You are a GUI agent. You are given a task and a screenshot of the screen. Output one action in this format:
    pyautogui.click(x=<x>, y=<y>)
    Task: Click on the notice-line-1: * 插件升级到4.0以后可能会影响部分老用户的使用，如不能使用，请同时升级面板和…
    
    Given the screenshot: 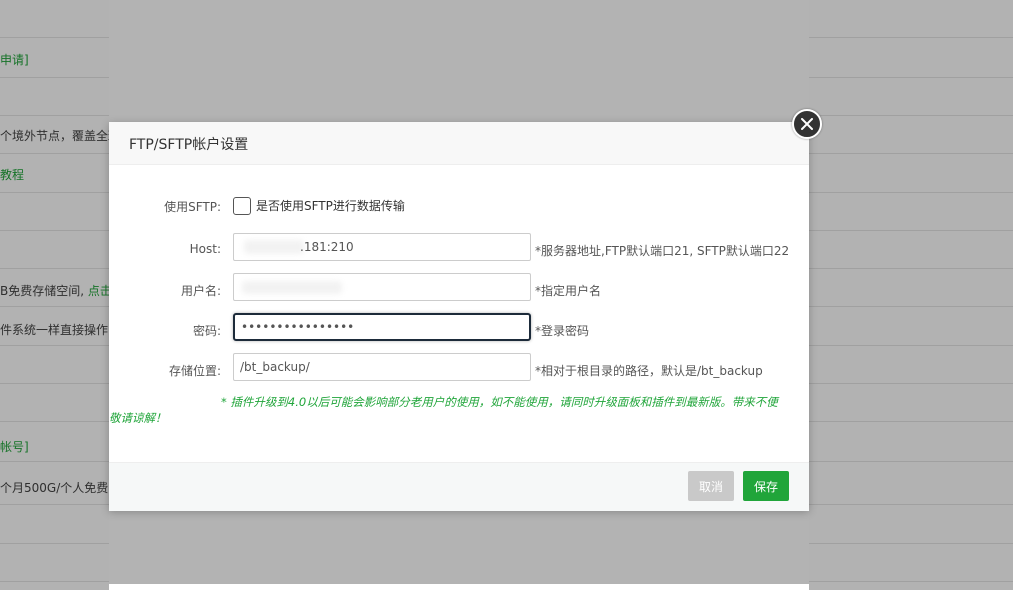 What is the action you would take?
    pyautogui.click(x=499, y=402)
    